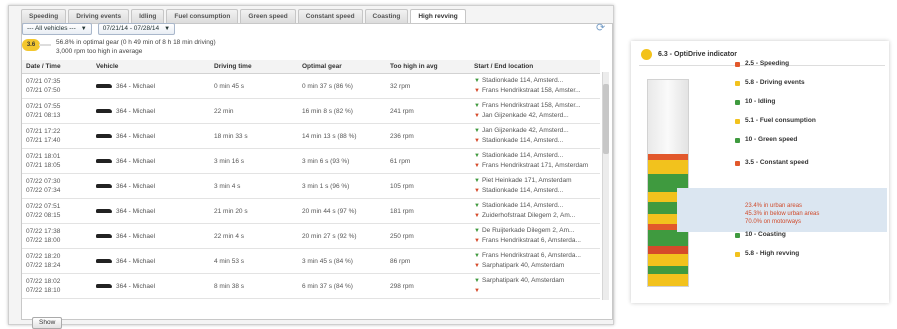  Describe the element at coordinates (605, 186) in the screenshot. I see `table-scrollbar` at that location.